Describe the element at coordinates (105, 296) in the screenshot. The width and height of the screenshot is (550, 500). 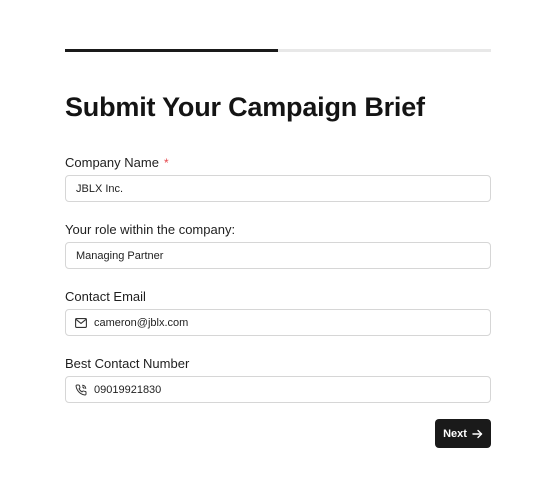
I see `contact-email-label: Contact Email` at that location.